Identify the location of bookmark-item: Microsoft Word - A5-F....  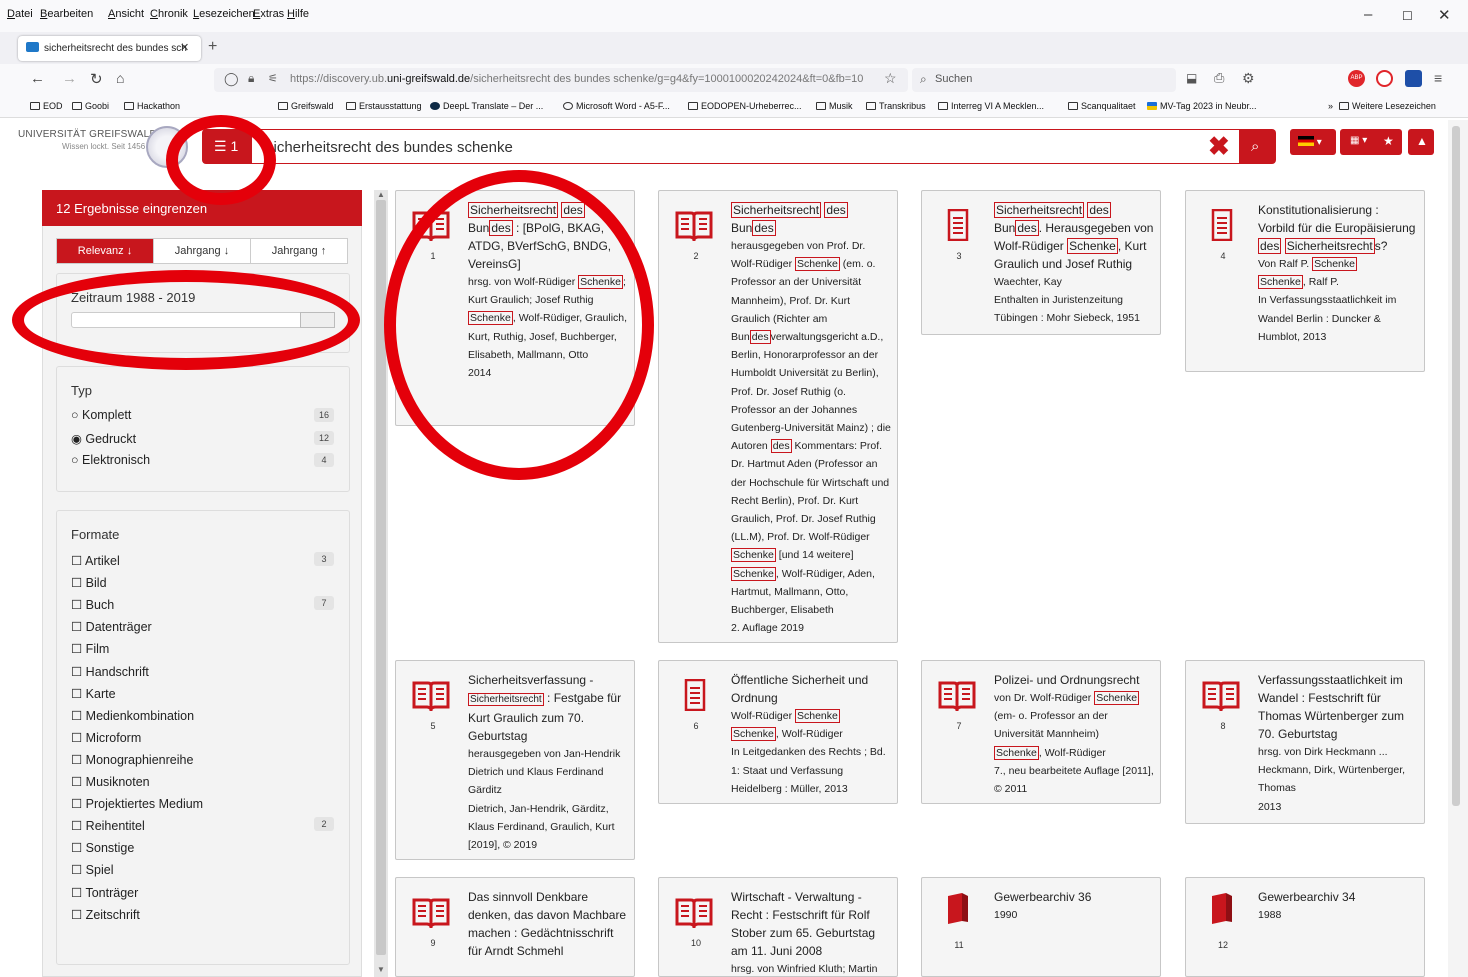
(616, 106).